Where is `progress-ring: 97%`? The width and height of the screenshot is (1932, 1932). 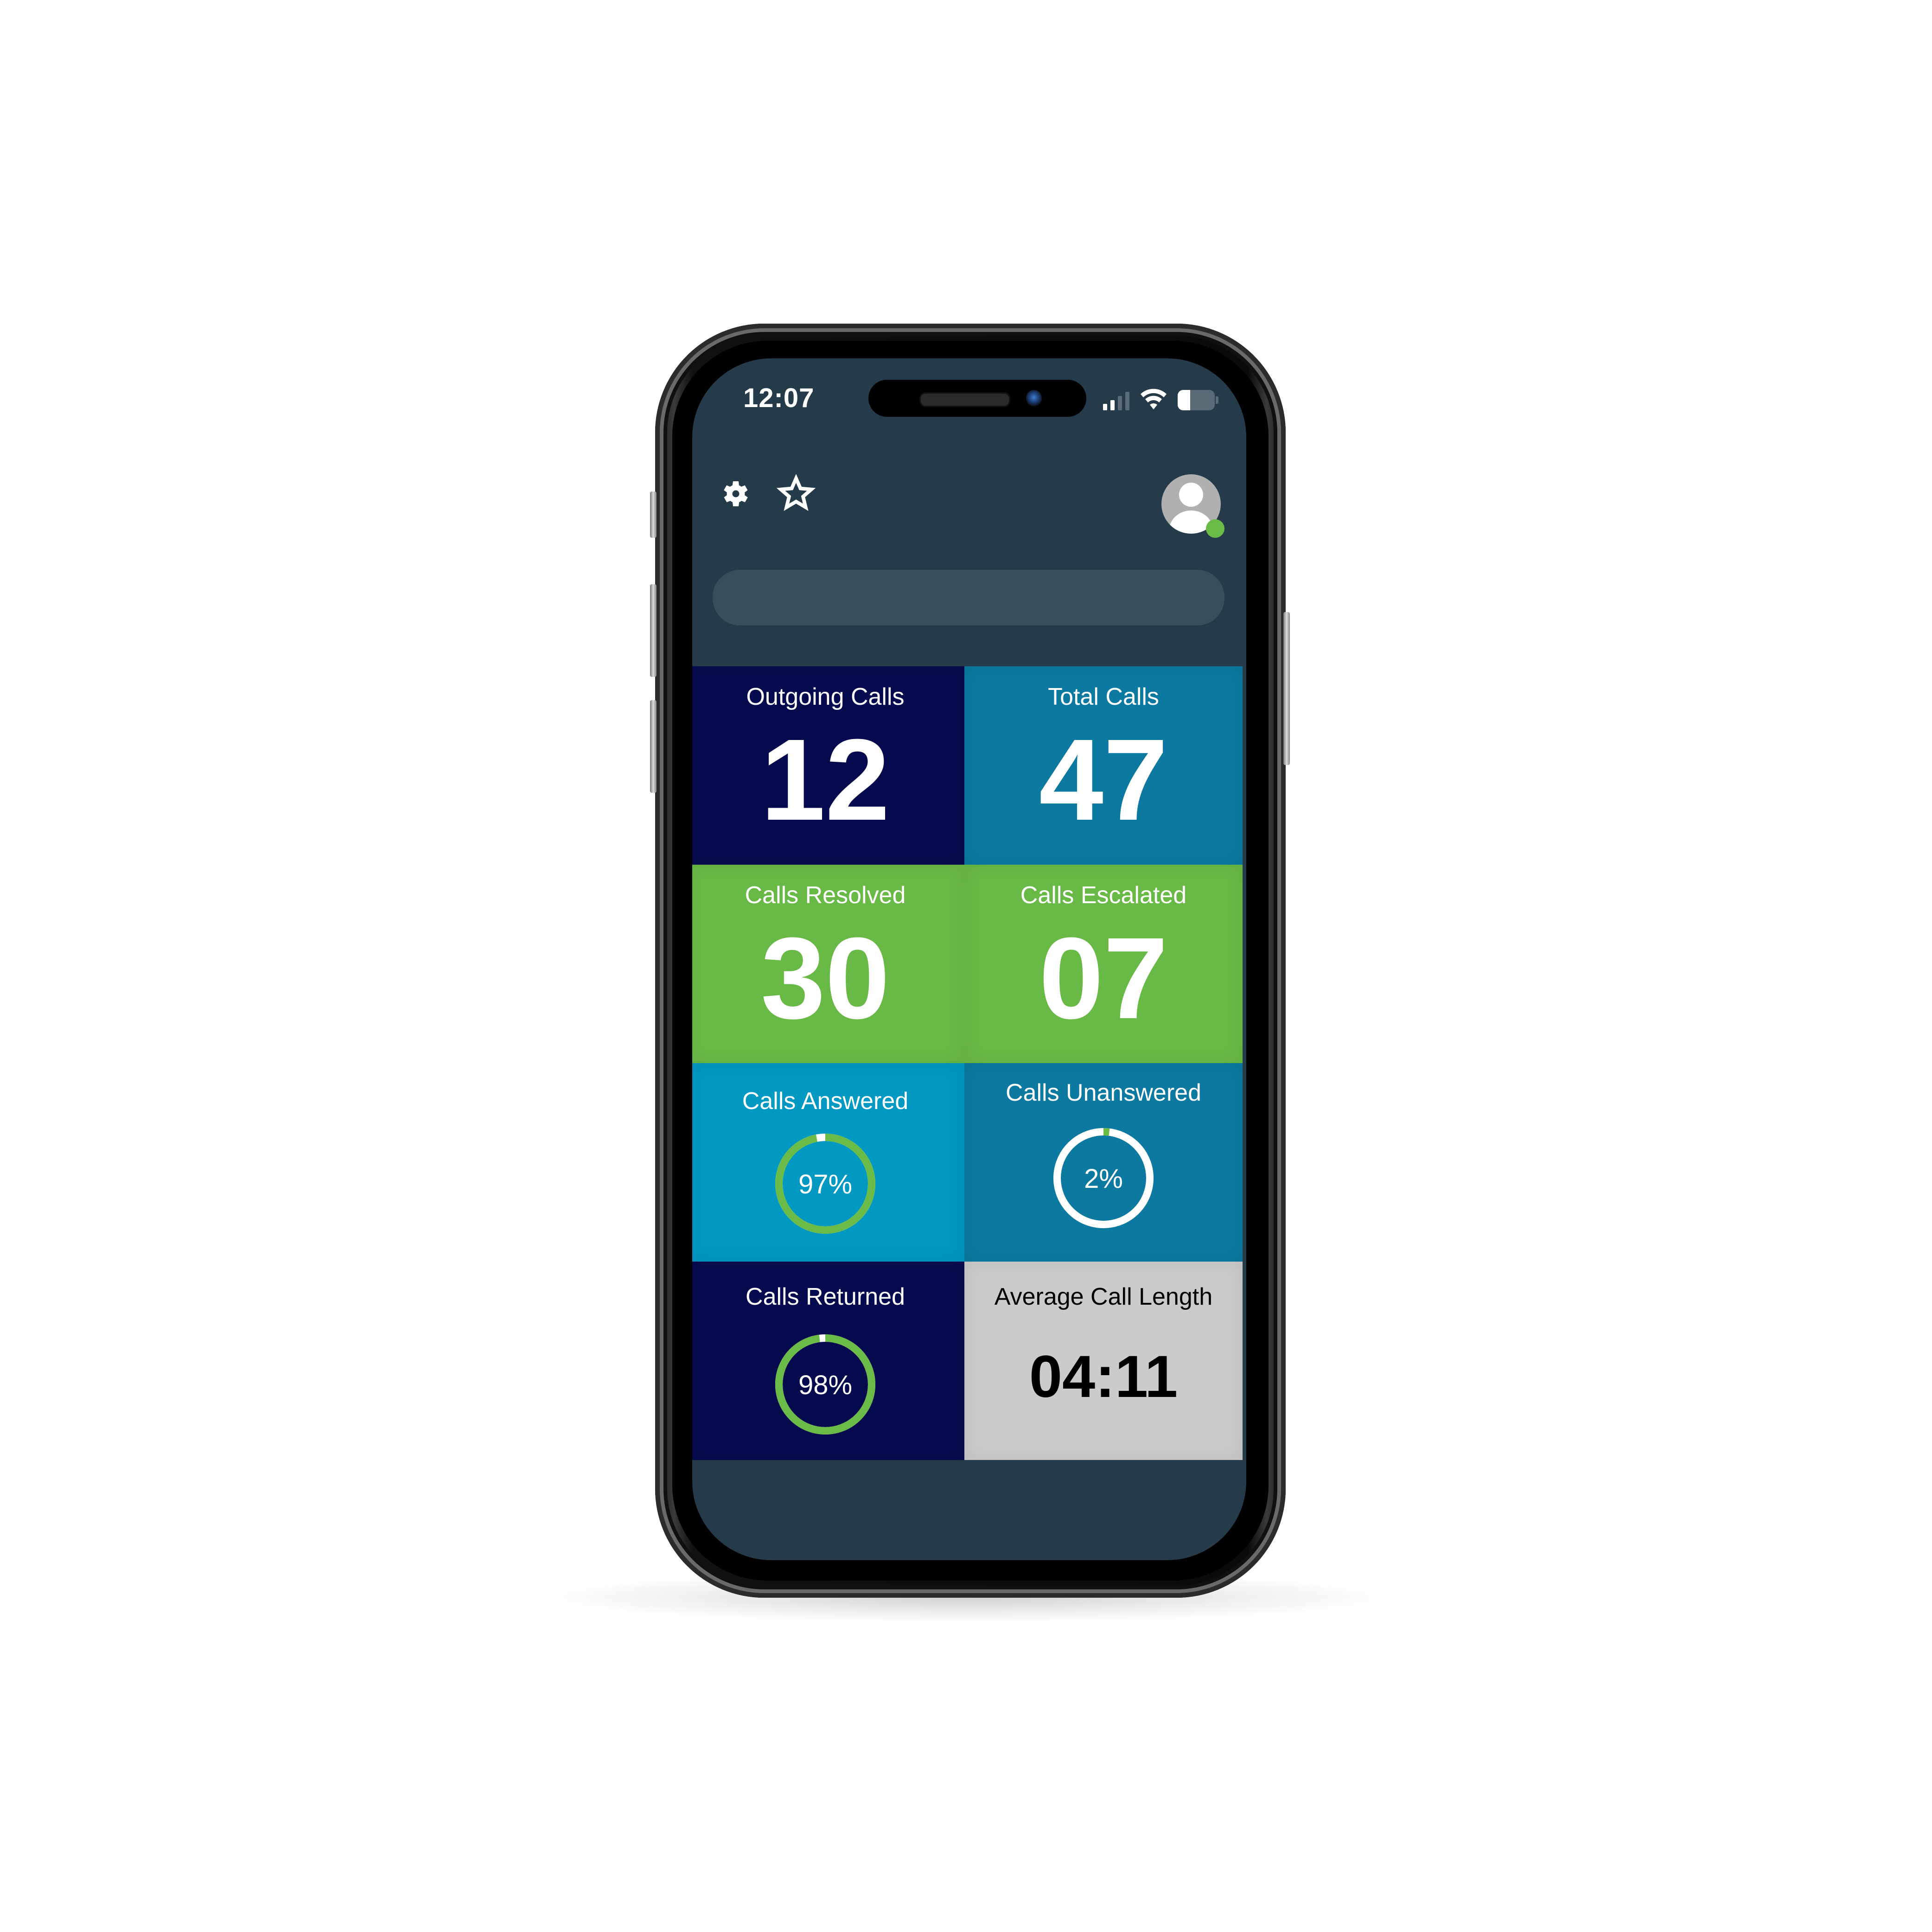
progress-ring: 97% is located at coordinates (825, 1184).